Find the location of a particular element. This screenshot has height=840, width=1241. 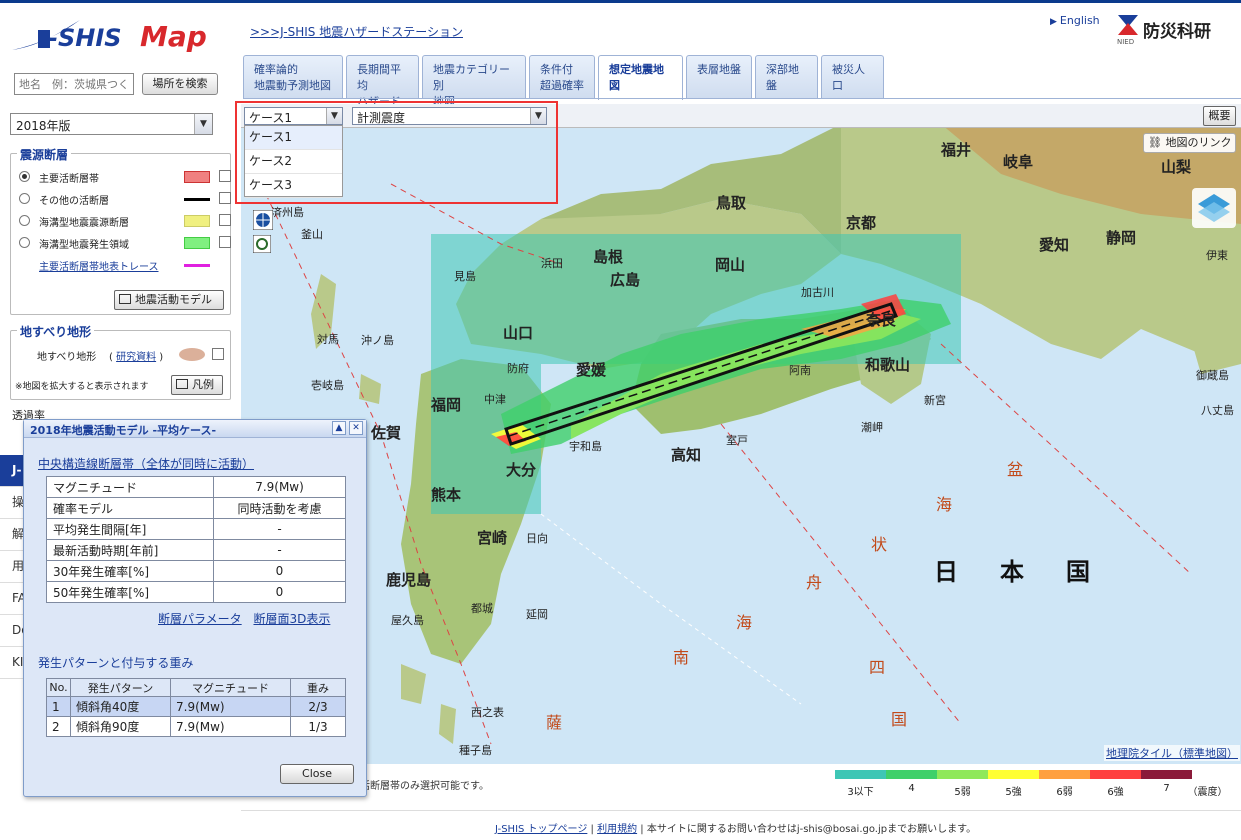

fault-row-trench: 海溝型地震震源断層 is located at coordinates (125, 221).